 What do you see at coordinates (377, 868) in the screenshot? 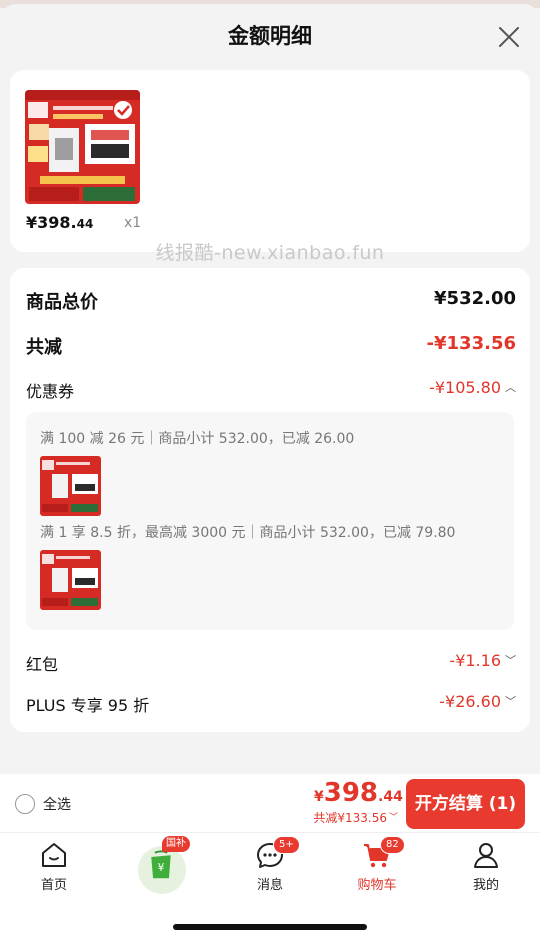
I see `tab-cart: 82 购物车` at bounding box center [377, 868].